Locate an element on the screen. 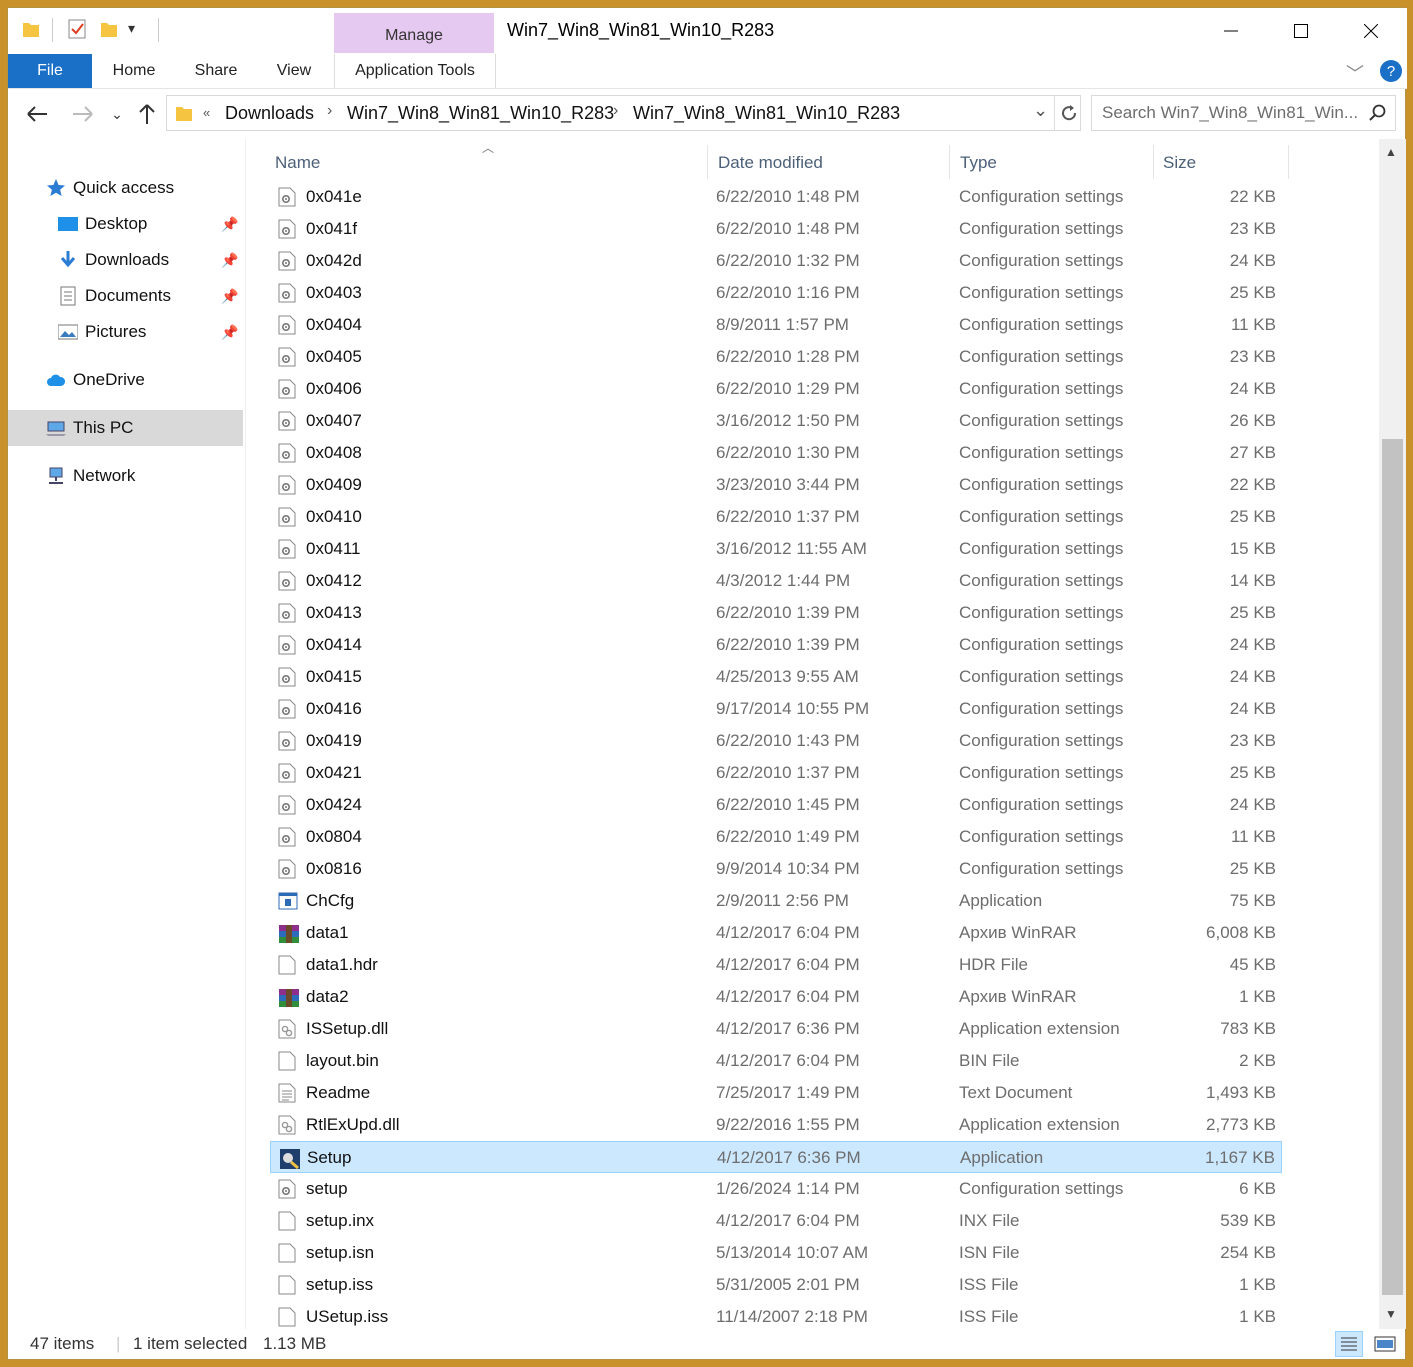  file-type: Configuration settings is located at coordinates (1041, 324).